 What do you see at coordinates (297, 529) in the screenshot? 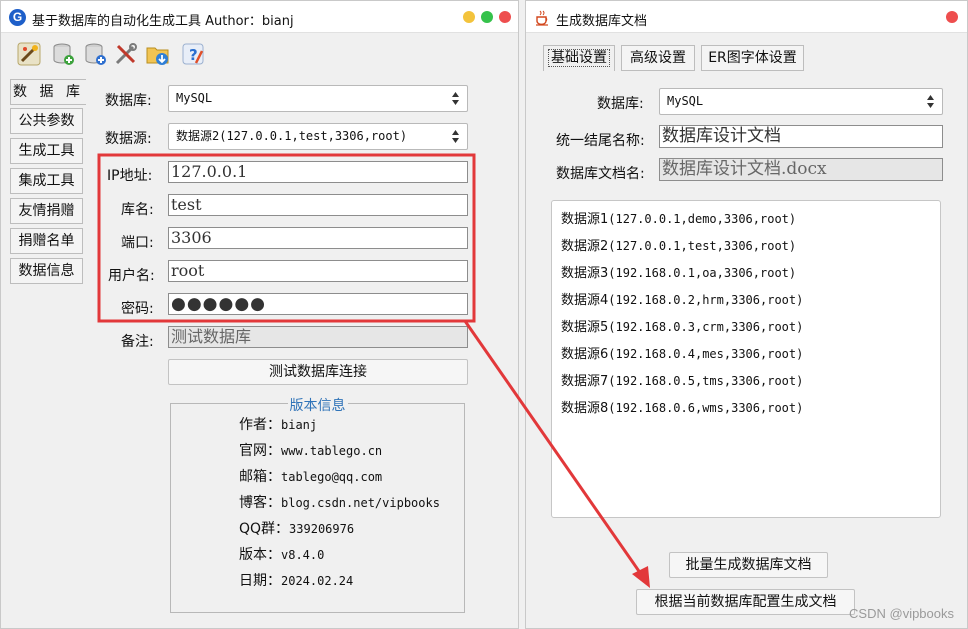
I see `qq-group-line: QQ群：339206976` at bounding box center [297, 529].